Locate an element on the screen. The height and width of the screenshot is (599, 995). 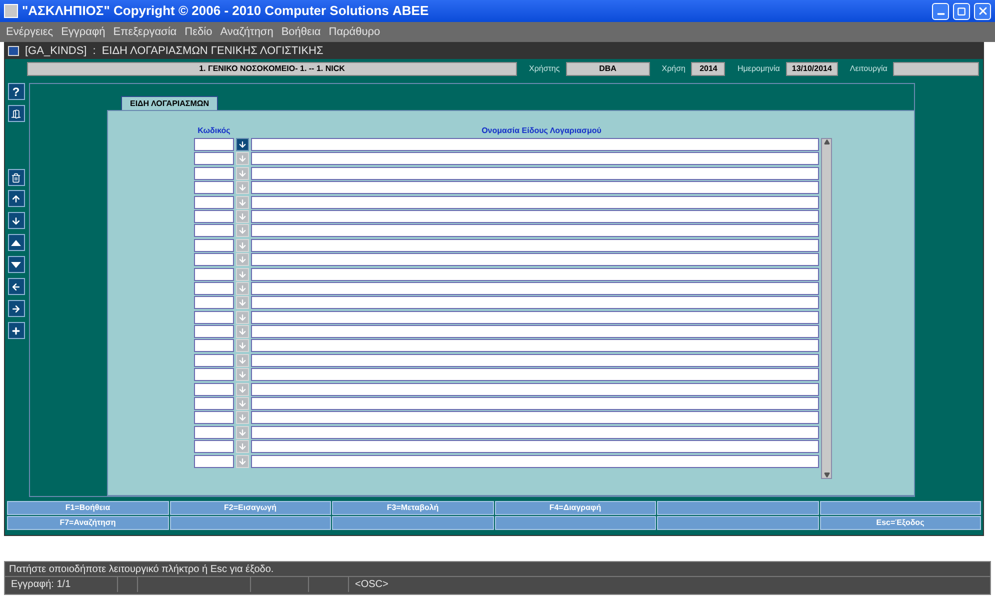
scrollbar is located at coordinates (826, 308).